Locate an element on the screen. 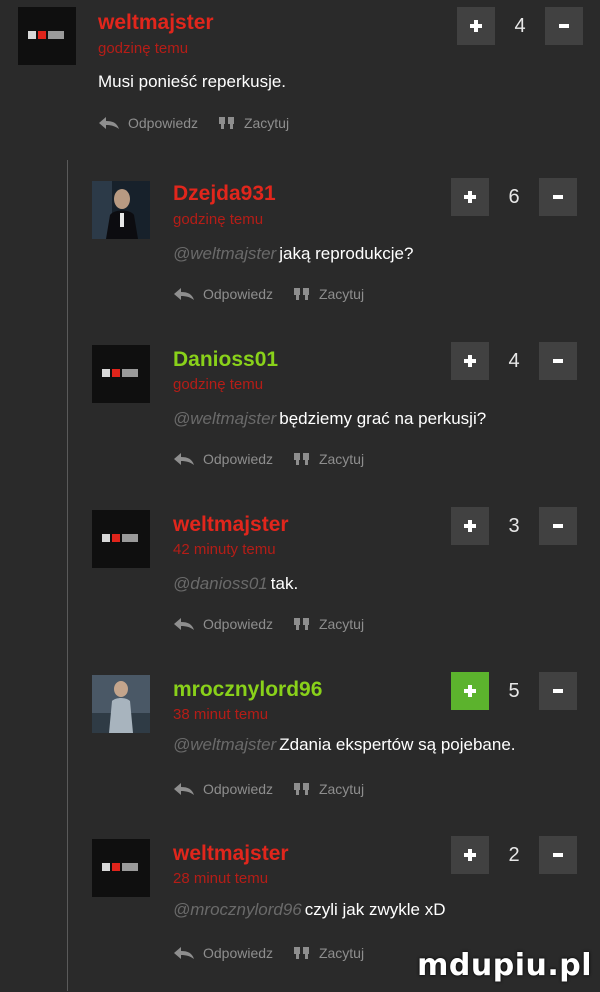 The height and width of the screenshot is (992, 600). vote-count: 2 is located at coordinates (514, 855).